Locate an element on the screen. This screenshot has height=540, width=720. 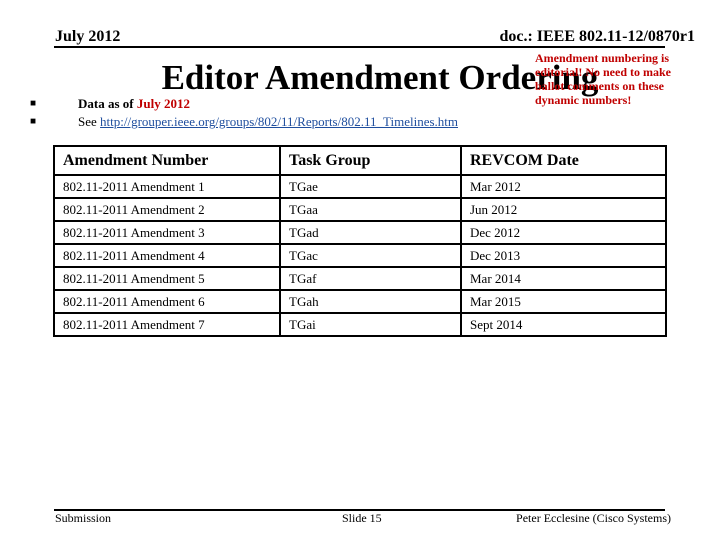
table-header-row: Amendment Number Task Group REVCOM Date is located at coordinates (360, 160).